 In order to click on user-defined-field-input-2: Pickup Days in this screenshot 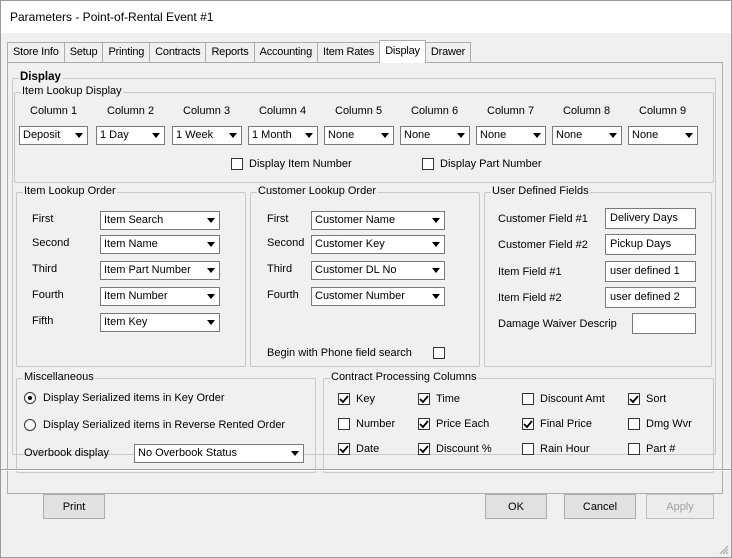, I will do `click(650, 244)`.